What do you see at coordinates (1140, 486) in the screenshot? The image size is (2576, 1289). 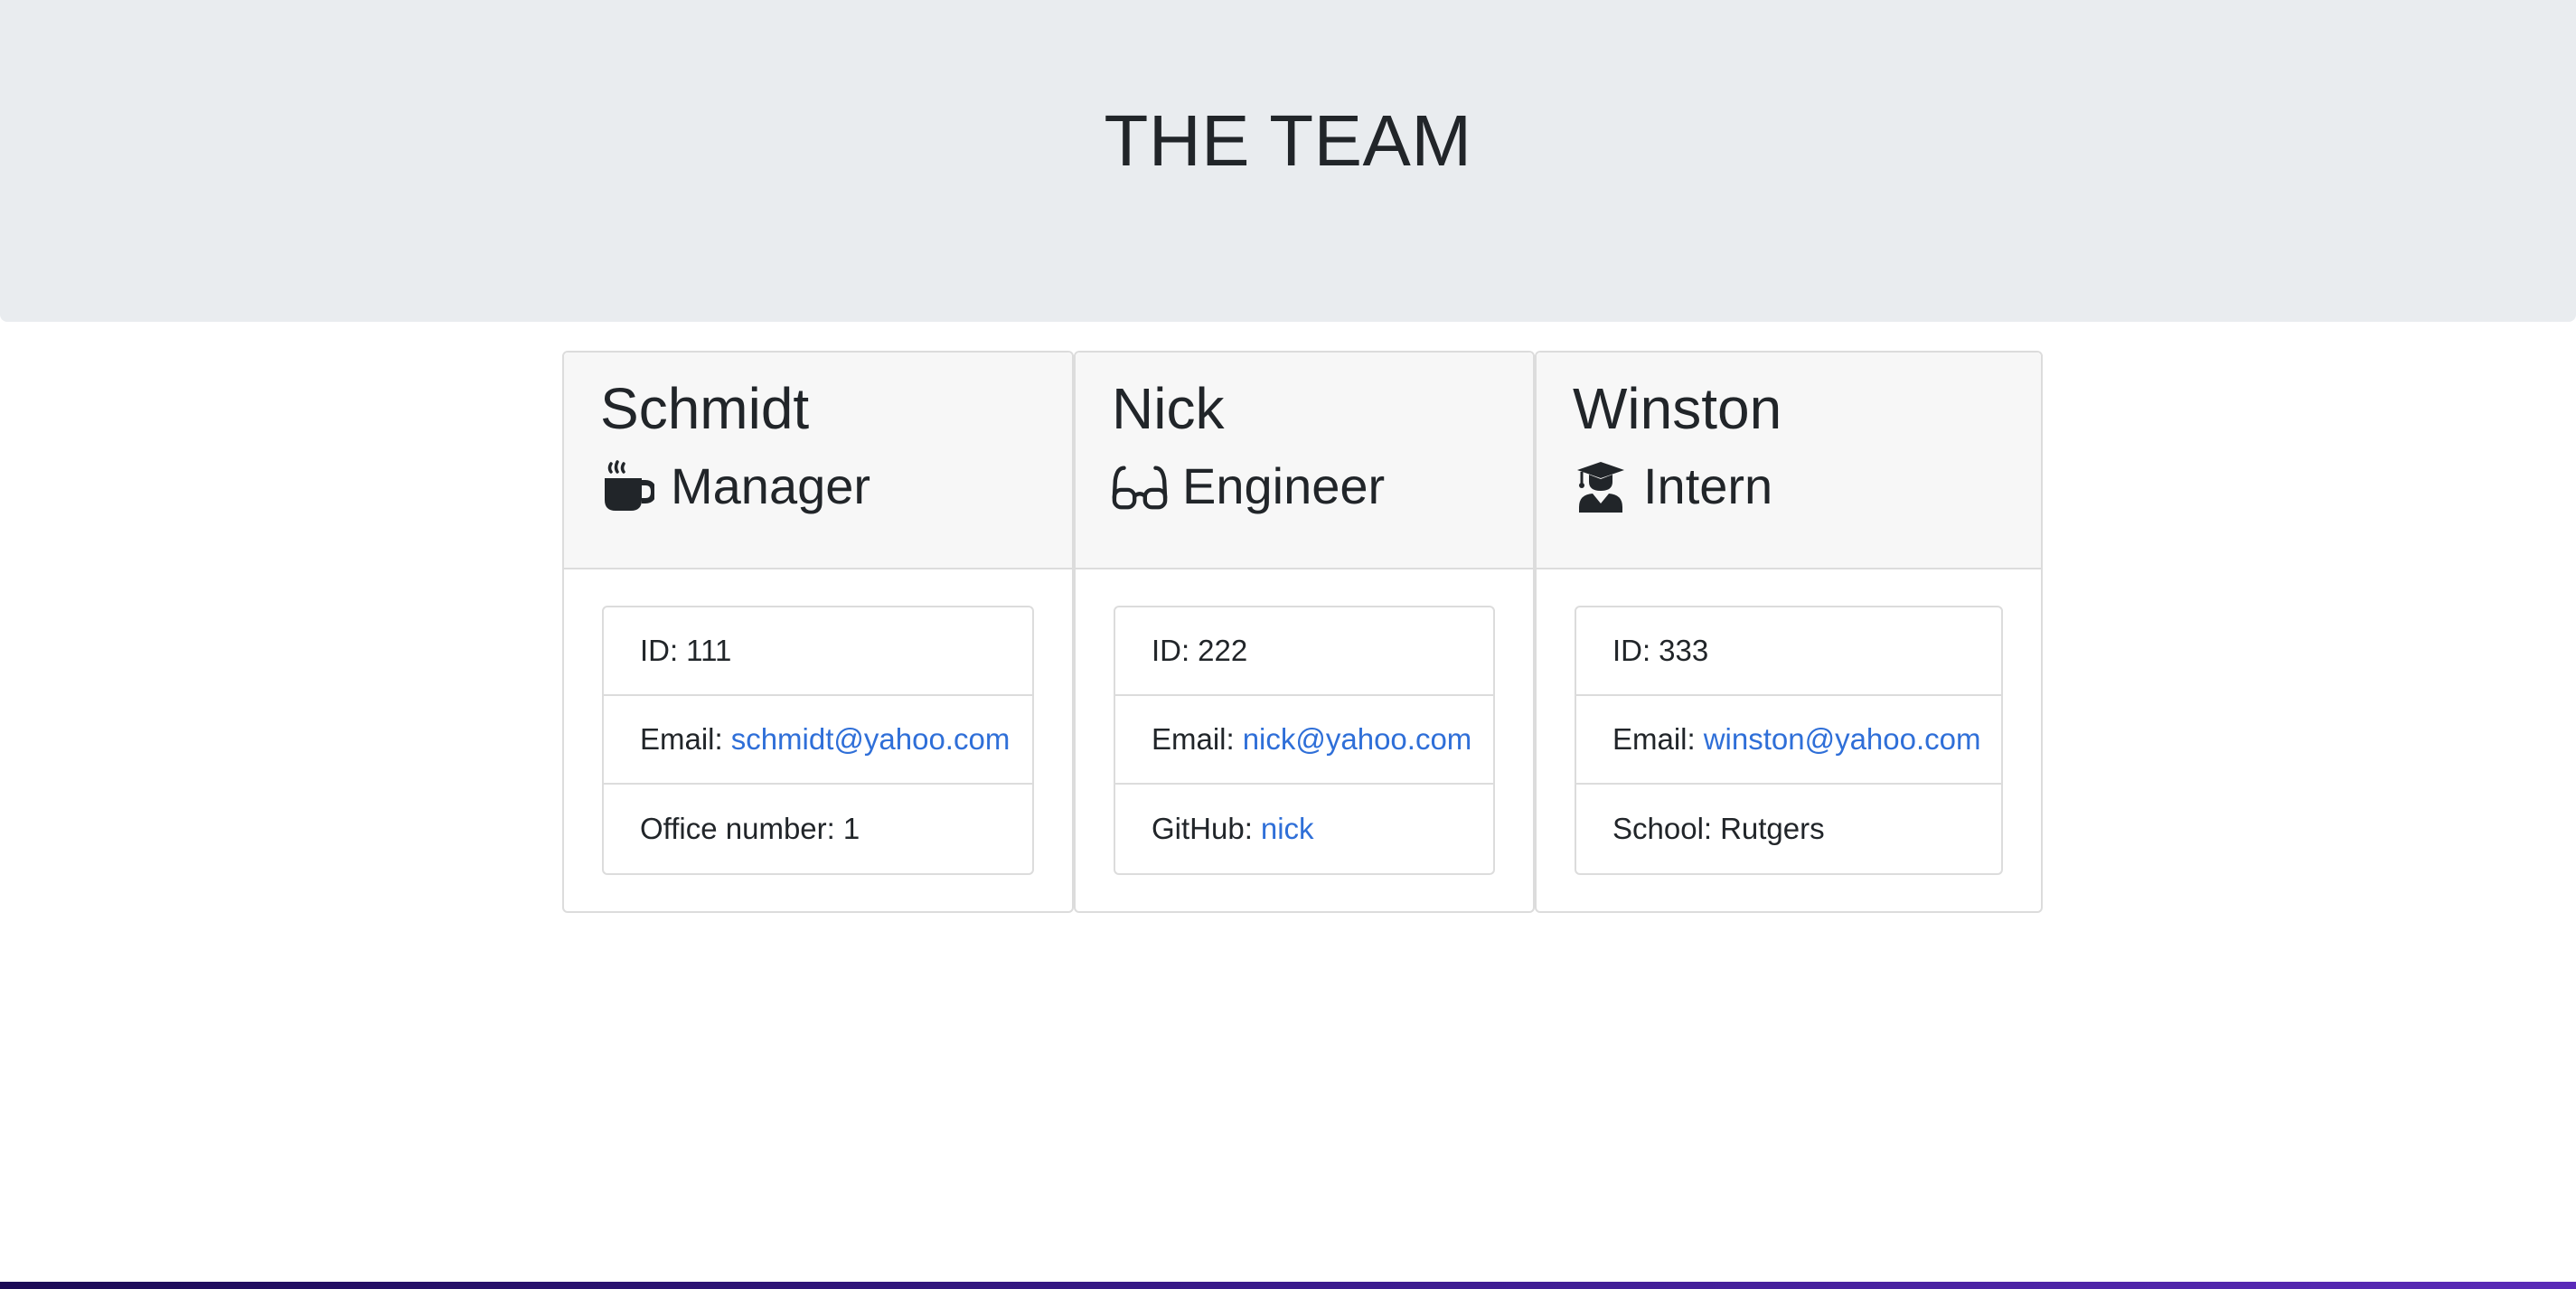 I see `glasses-icon` at bounding box center [1140, 486].